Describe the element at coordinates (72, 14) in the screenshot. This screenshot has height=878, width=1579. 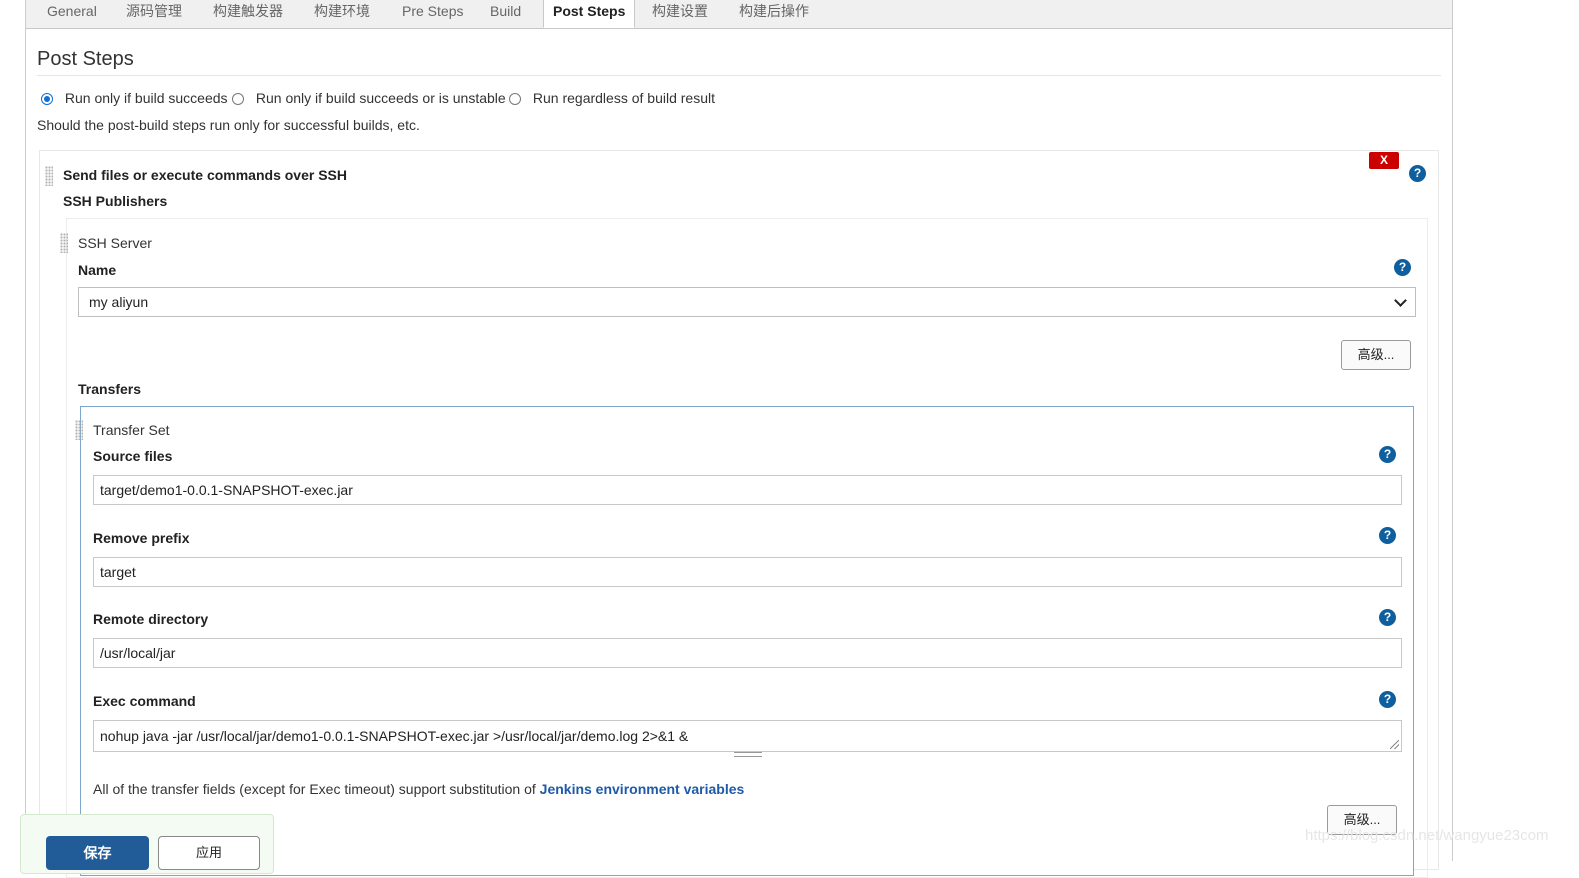
I see `tab-general: General` at that location.